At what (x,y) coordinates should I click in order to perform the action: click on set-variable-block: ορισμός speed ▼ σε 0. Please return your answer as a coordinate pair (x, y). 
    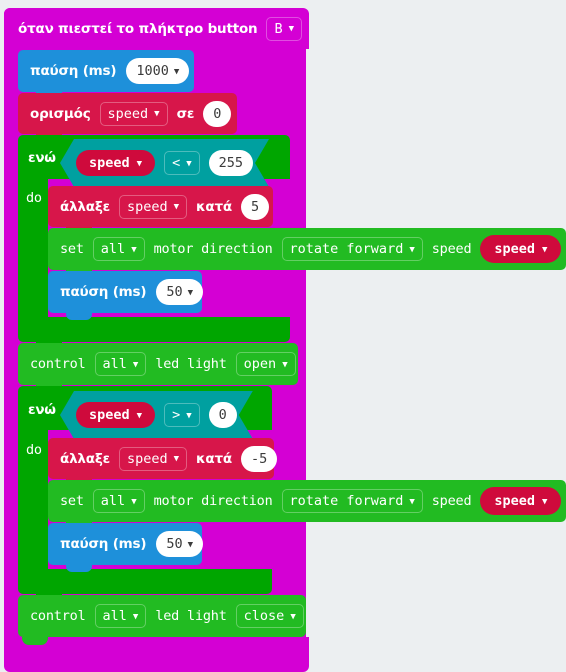
    Looking at the image, I should click on (127, 113).